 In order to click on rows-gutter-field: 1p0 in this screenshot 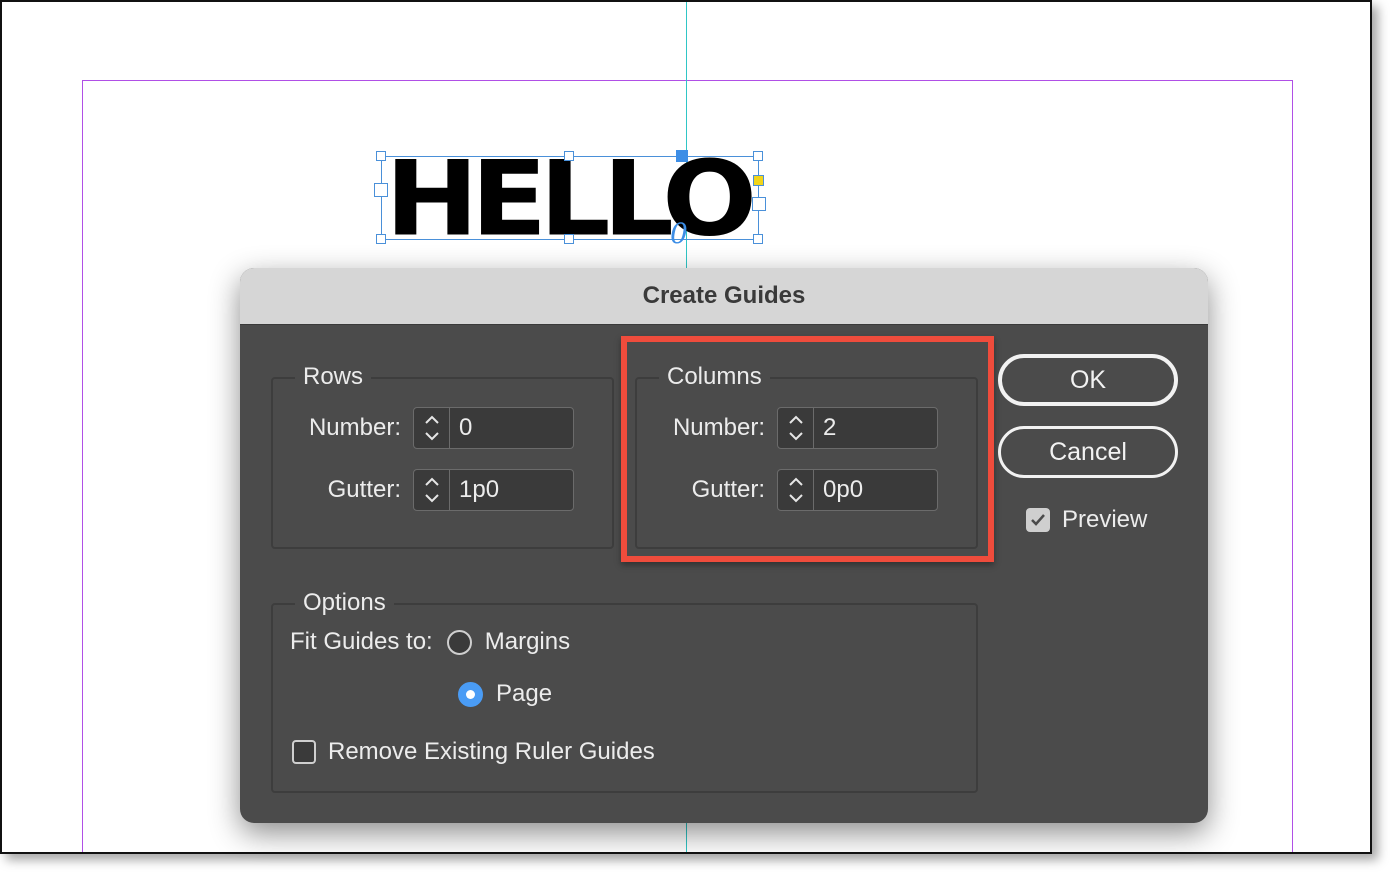, I will do `click(493, 490)`.